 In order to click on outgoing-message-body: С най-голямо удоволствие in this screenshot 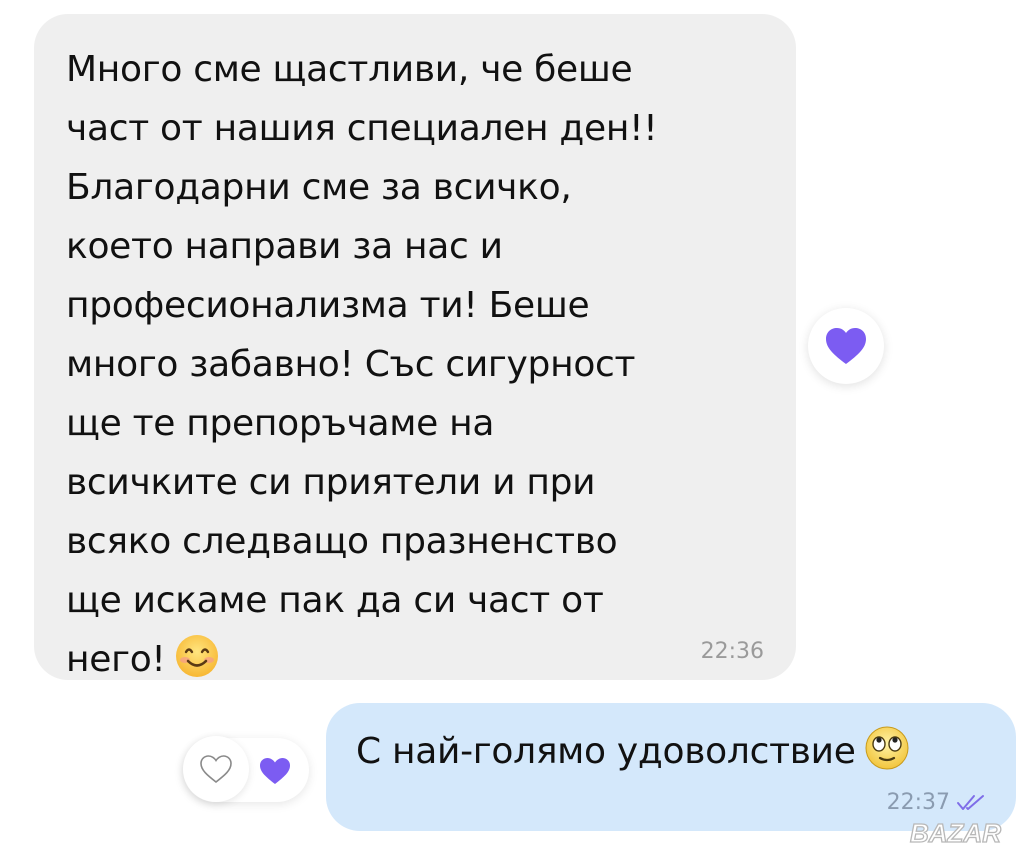, I will do `click(606, 751)`.